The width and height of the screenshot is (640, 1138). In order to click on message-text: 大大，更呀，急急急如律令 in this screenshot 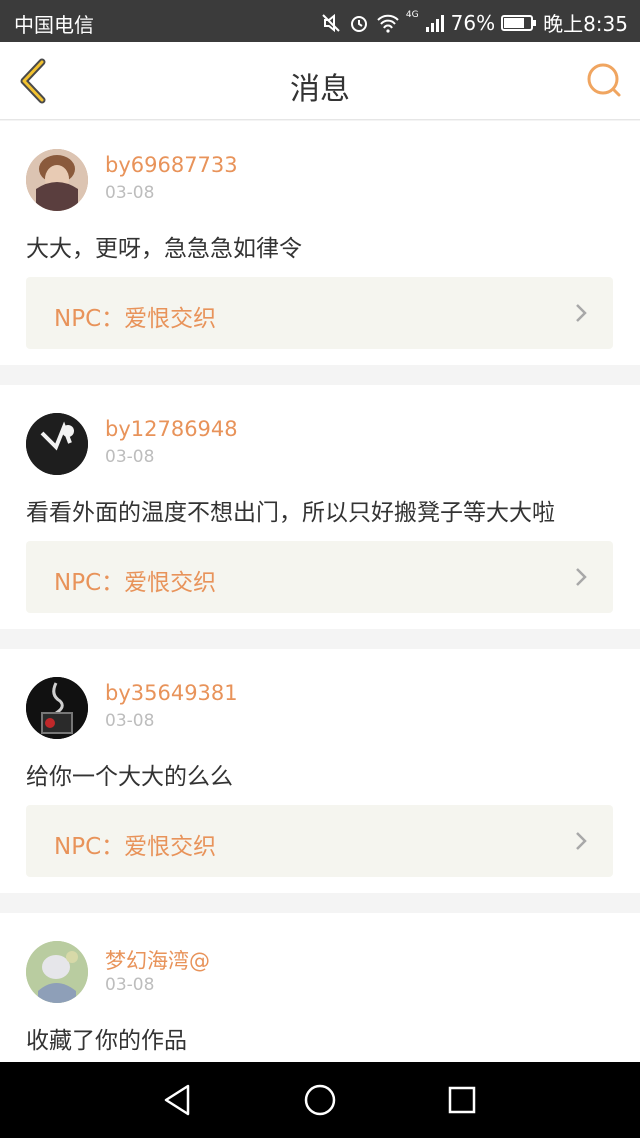, I will do `click(164, 249)`.